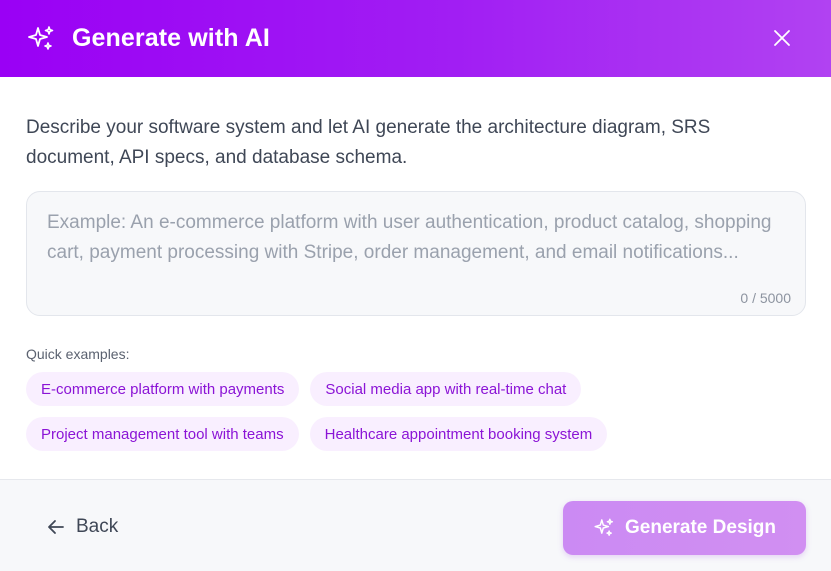 This screenshot has height=571, width=831. Describe the element at coordinates (765, 298) in the screenshot. I see `character-counter: 0 / 5000` at that location.